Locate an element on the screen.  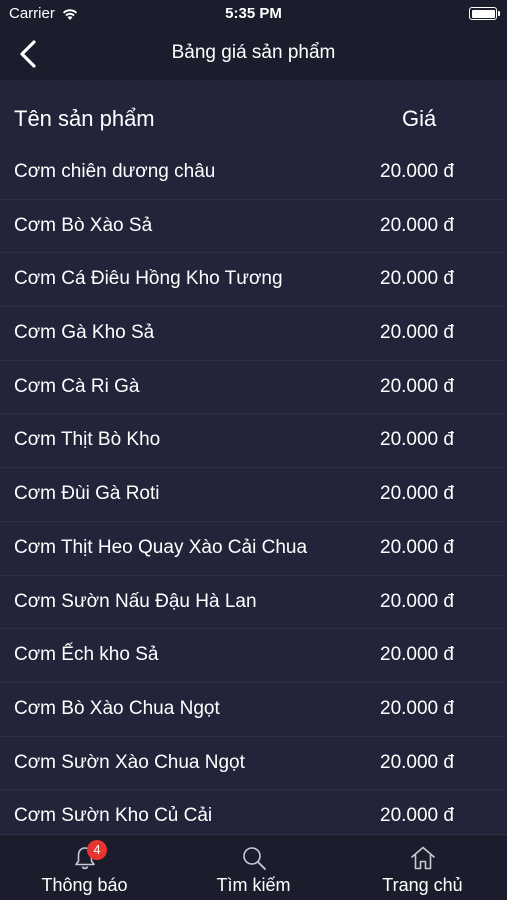
battery-level is located at coordinates (483, 13).